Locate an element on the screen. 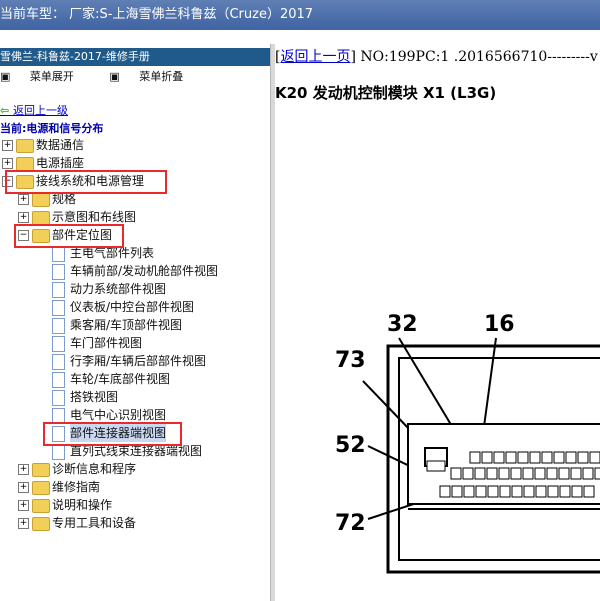 This screenshot has width=600, height=601. callout-32: 32 is located at coordinates (402, 324).